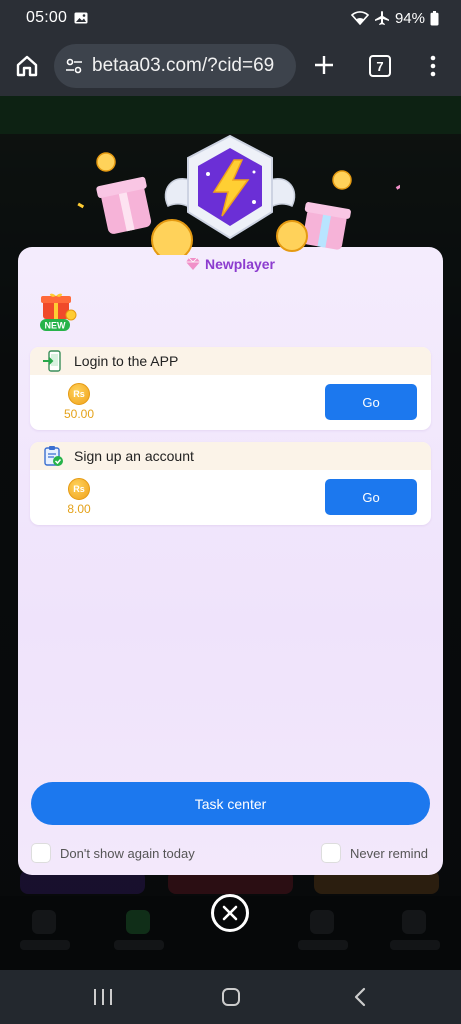 This screenshot has height=1024, width=461. I want to click on task-header: Login to the APP, so click(230, 361).